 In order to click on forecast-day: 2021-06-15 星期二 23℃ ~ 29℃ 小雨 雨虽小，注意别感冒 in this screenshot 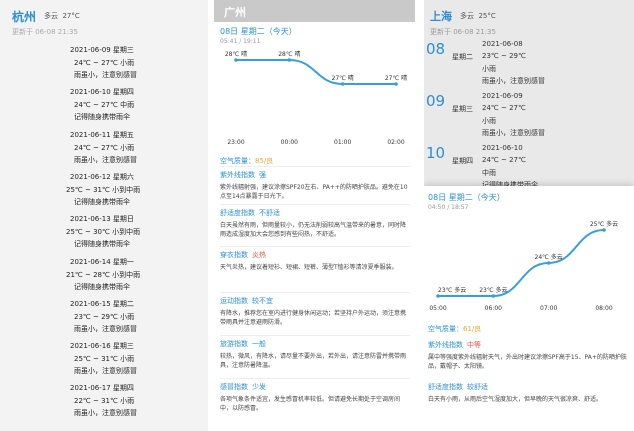, I will do `click(104, 319)`.